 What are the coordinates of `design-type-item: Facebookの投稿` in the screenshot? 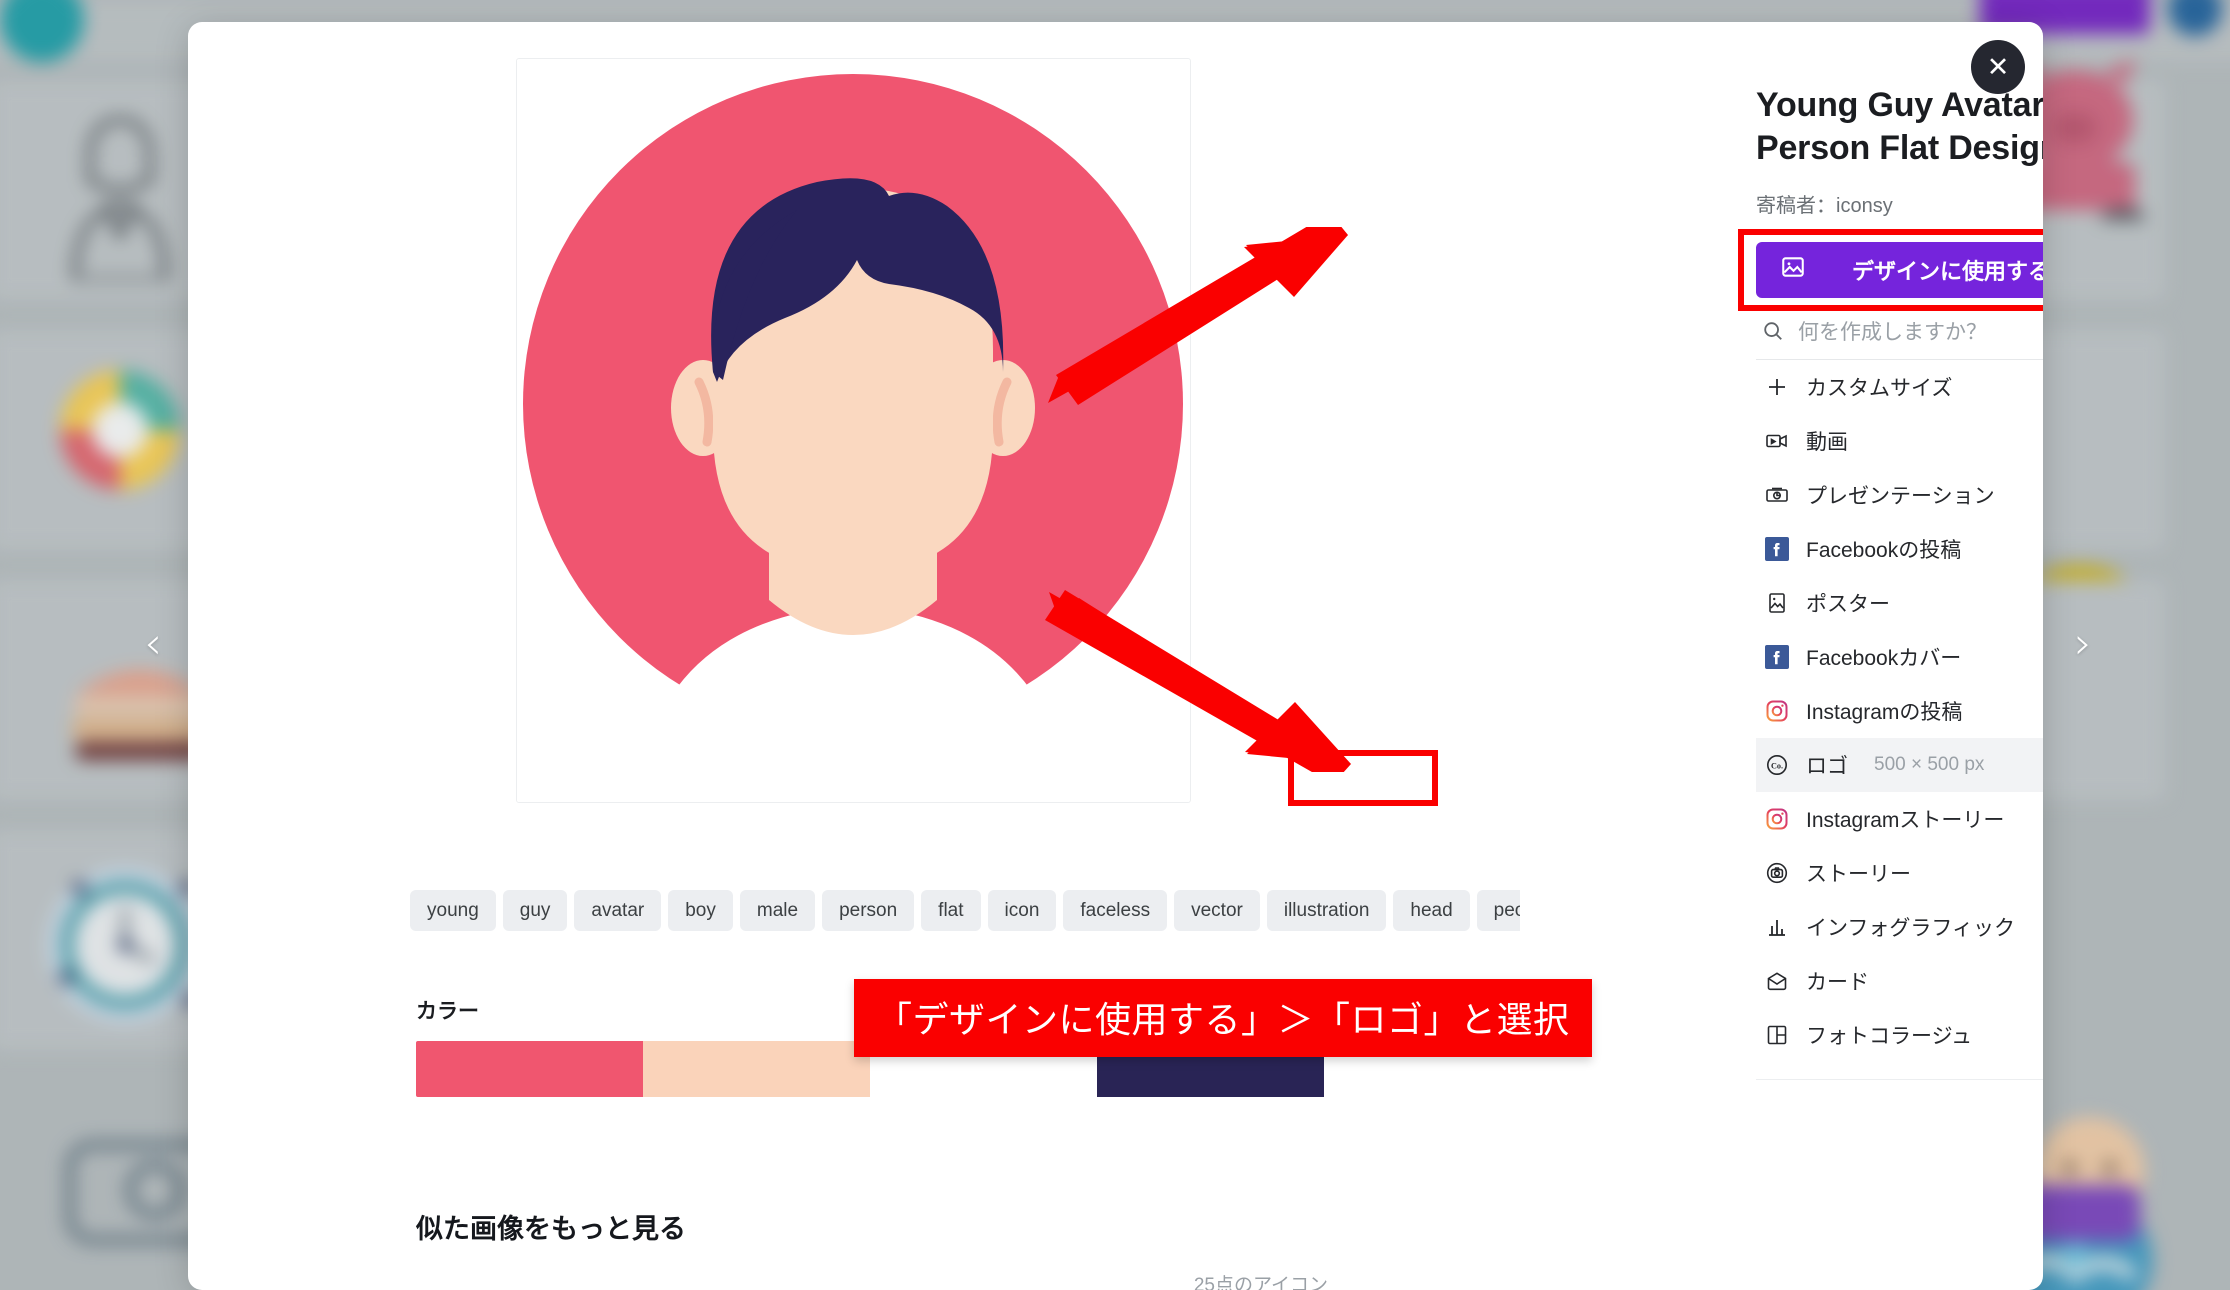 It's located at (1899, 549).